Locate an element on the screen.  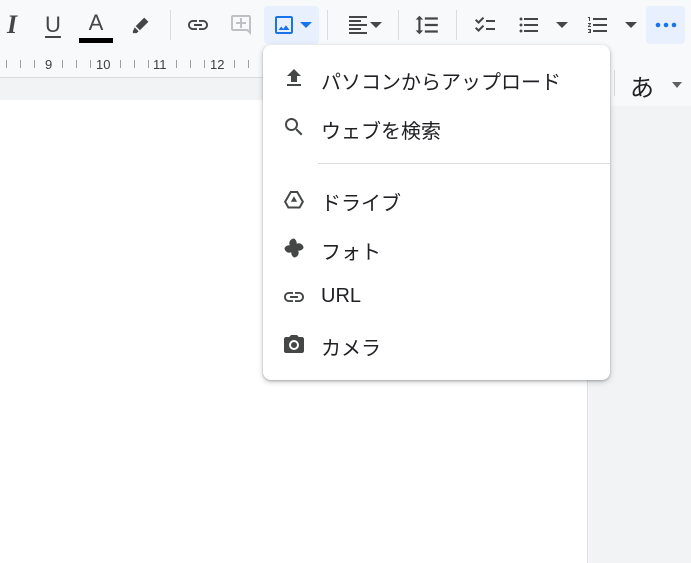
underline-icon: U is located at coordinates (53, 24).